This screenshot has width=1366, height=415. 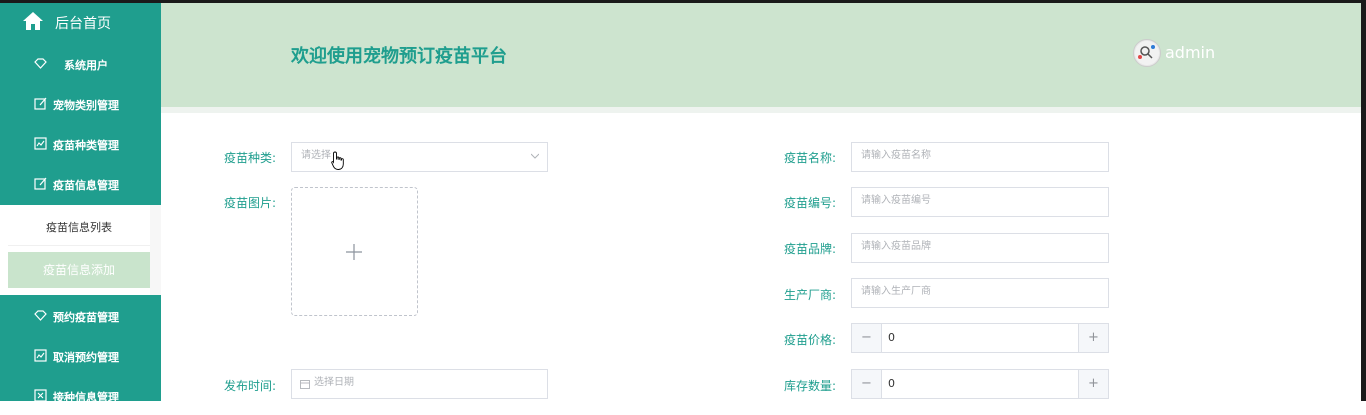 I want to click on sidebar-item-label: 接种信息管理, so click(x=86, y=397).